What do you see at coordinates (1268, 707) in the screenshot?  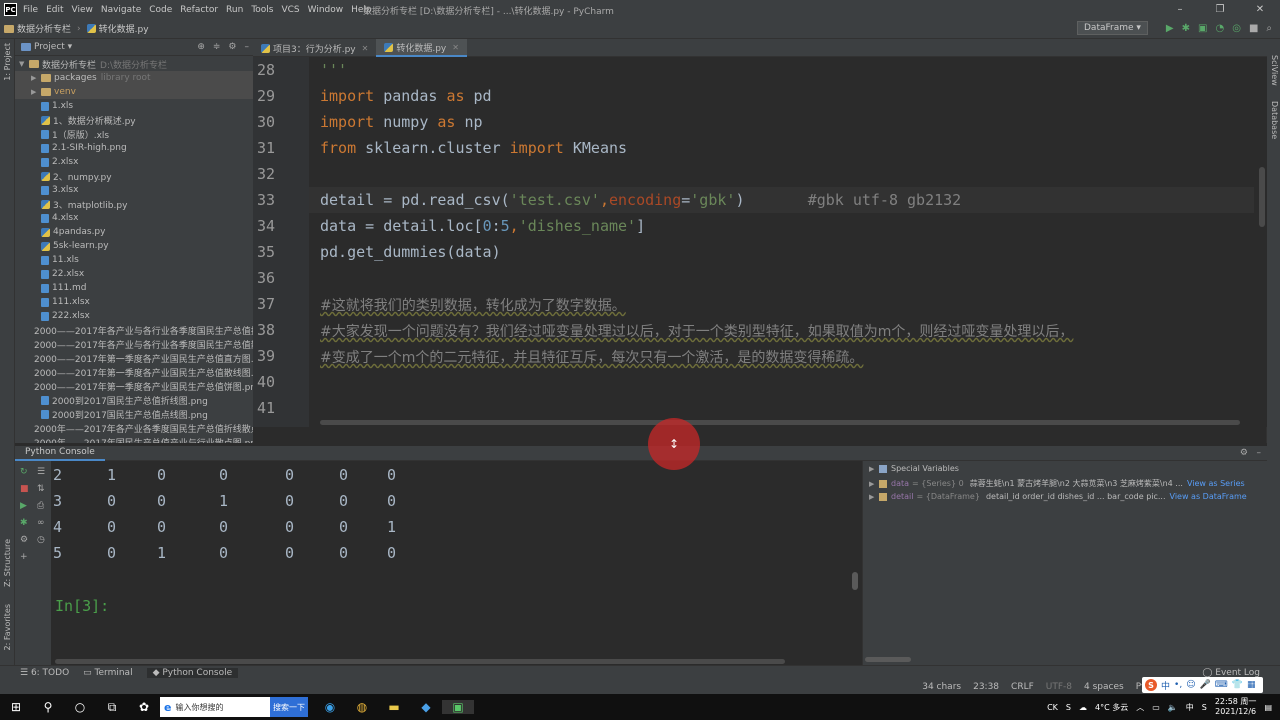 I see `notification-icon: ▤` at bounding box center [1268, 707].